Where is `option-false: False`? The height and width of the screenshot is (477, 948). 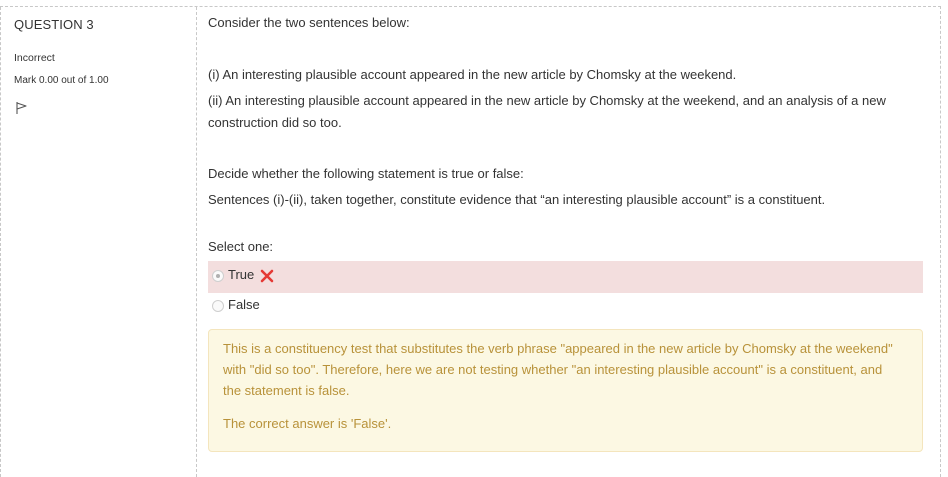
option-false: False is located at coordinates (565, 307).